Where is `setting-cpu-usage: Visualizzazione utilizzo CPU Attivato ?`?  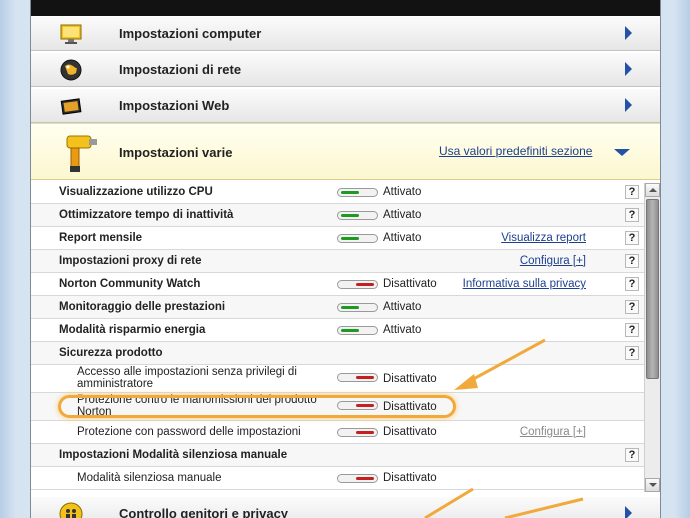
setting-cpu-usage: Visualizzazione utilizzo CPU Attivato ? is located at coordinates (337, 192).